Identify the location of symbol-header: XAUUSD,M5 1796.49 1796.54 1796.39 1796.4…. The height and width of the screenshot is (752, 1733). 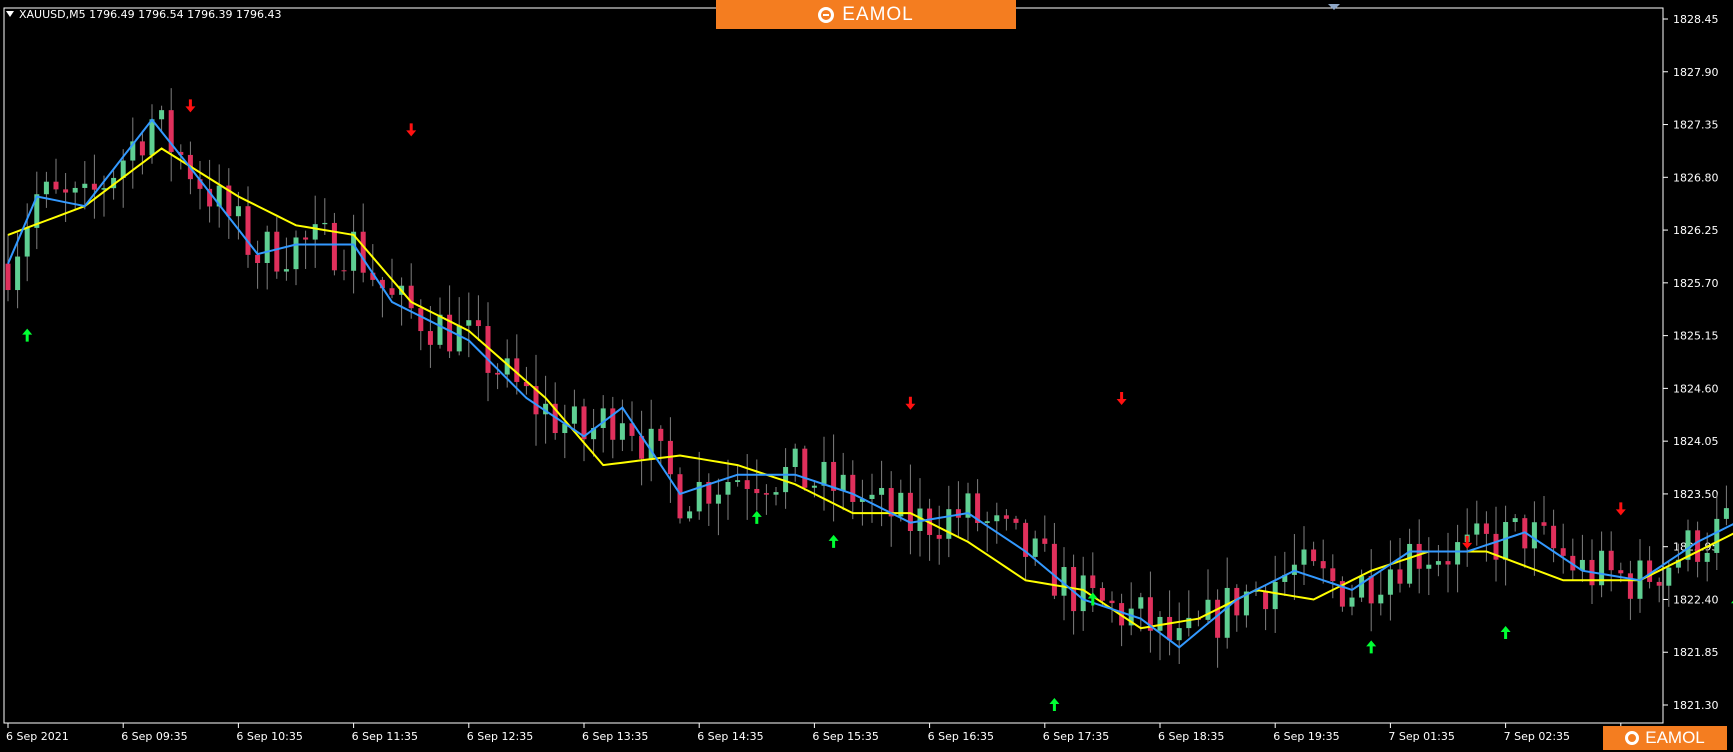
(144, 14).